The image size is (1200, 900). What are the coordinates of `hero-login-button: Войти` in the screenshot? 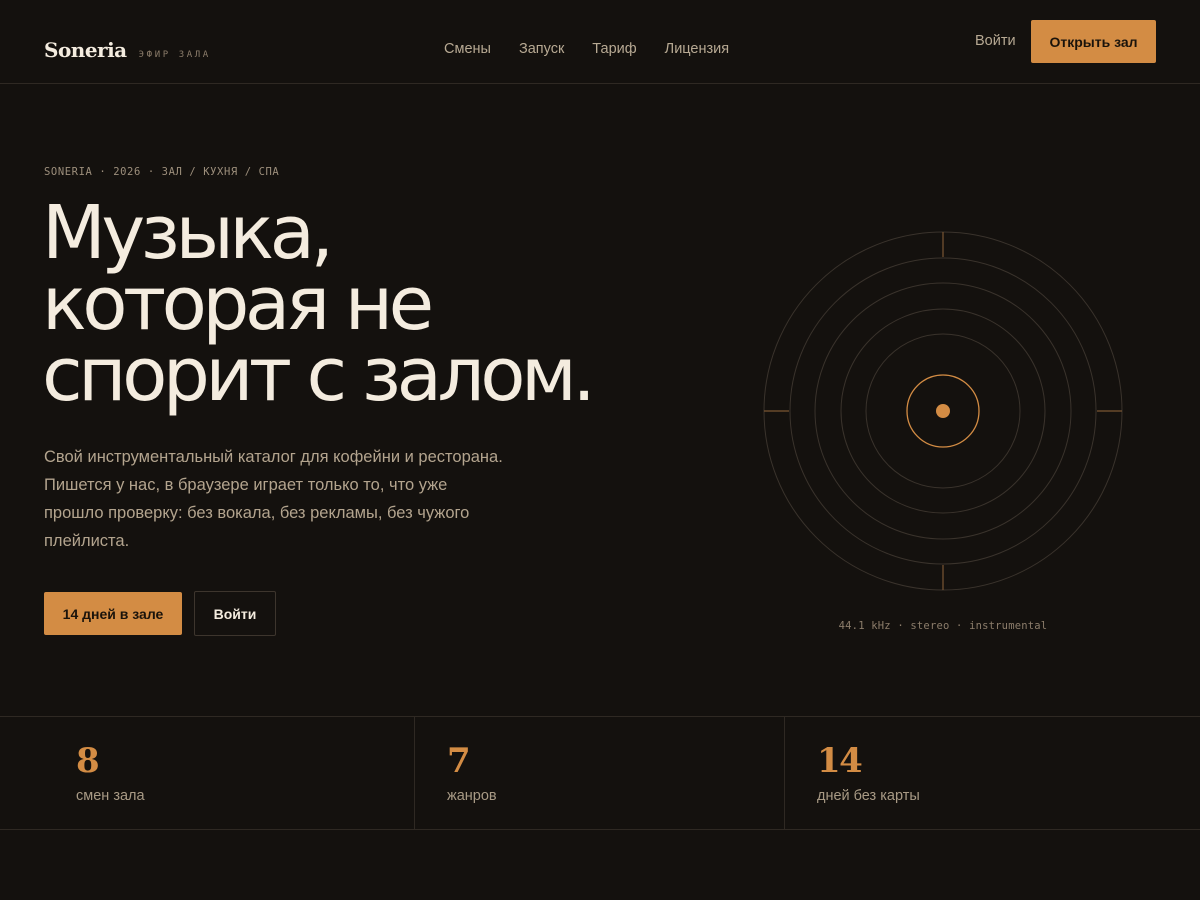 It's located at (235, 613).